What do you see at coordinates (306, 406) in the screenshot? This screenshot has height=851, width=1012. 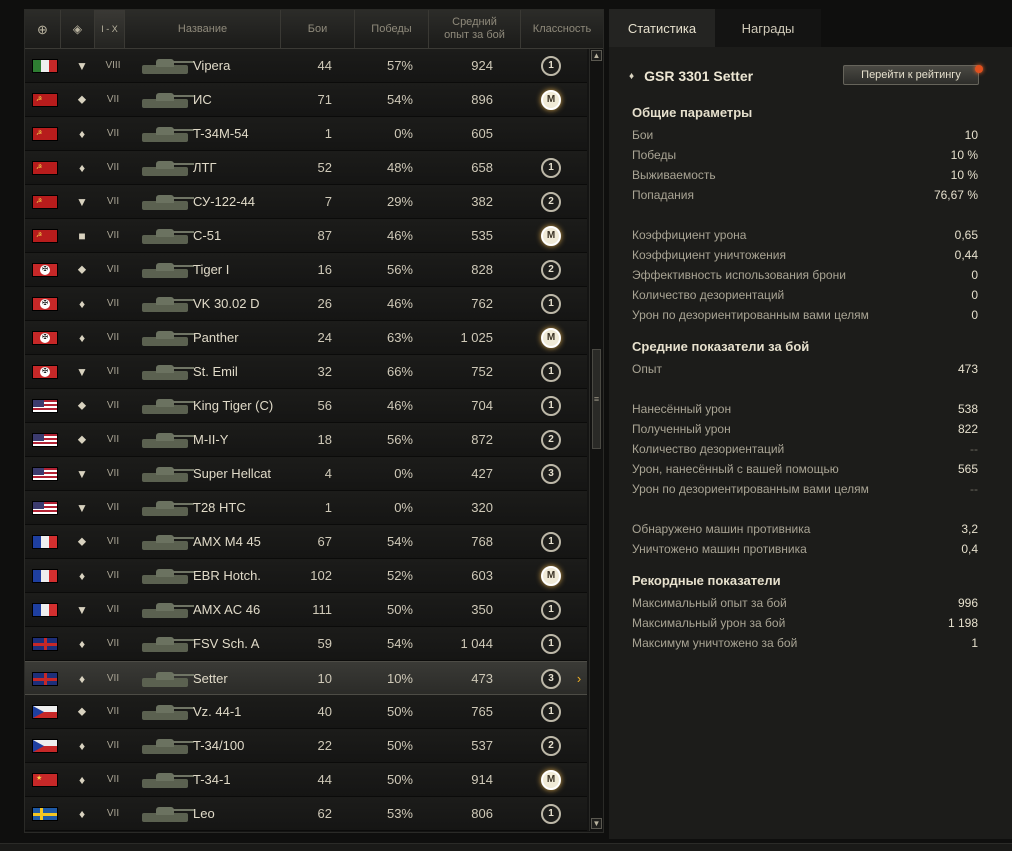 I see `table-row: ⬥ VII King Tiger (C) 56 46% 704 1` at bounding box center [306, 406].